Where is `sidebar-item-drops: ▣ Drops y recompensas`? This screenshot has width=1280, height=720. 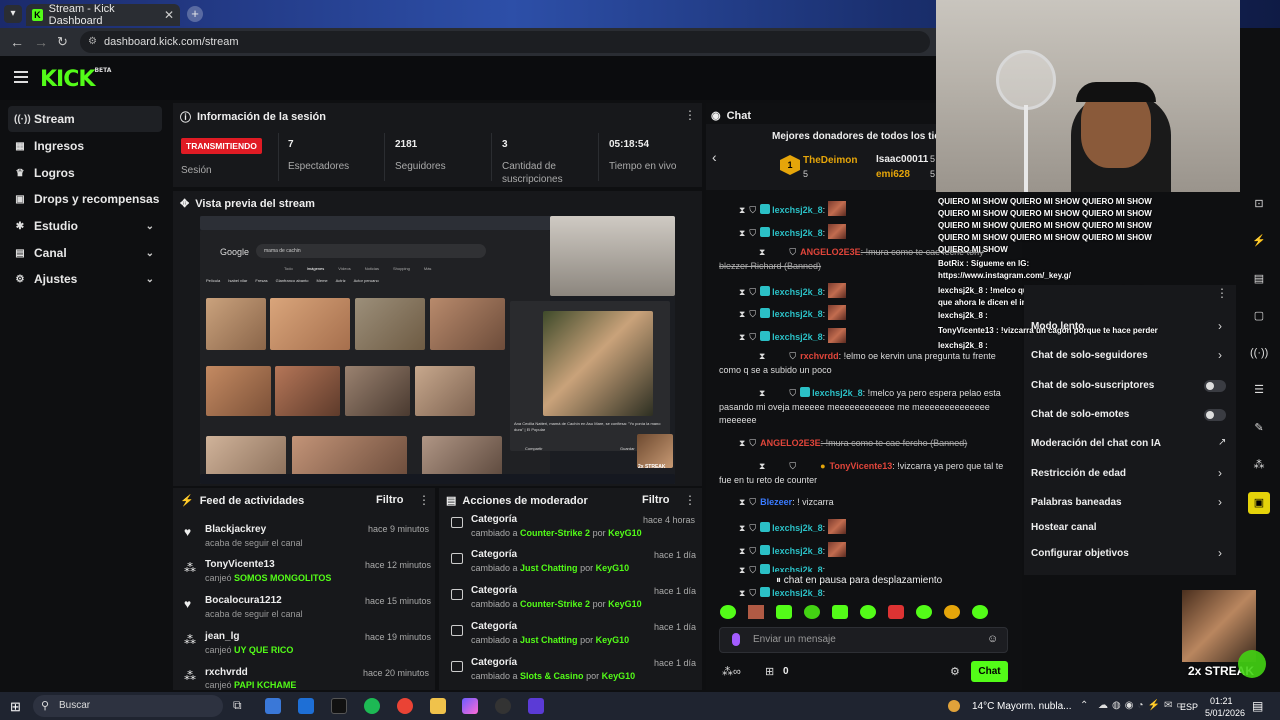 sidebar-item-drops: ▣ Drops y recompensas is located at coordinates (85, 199).